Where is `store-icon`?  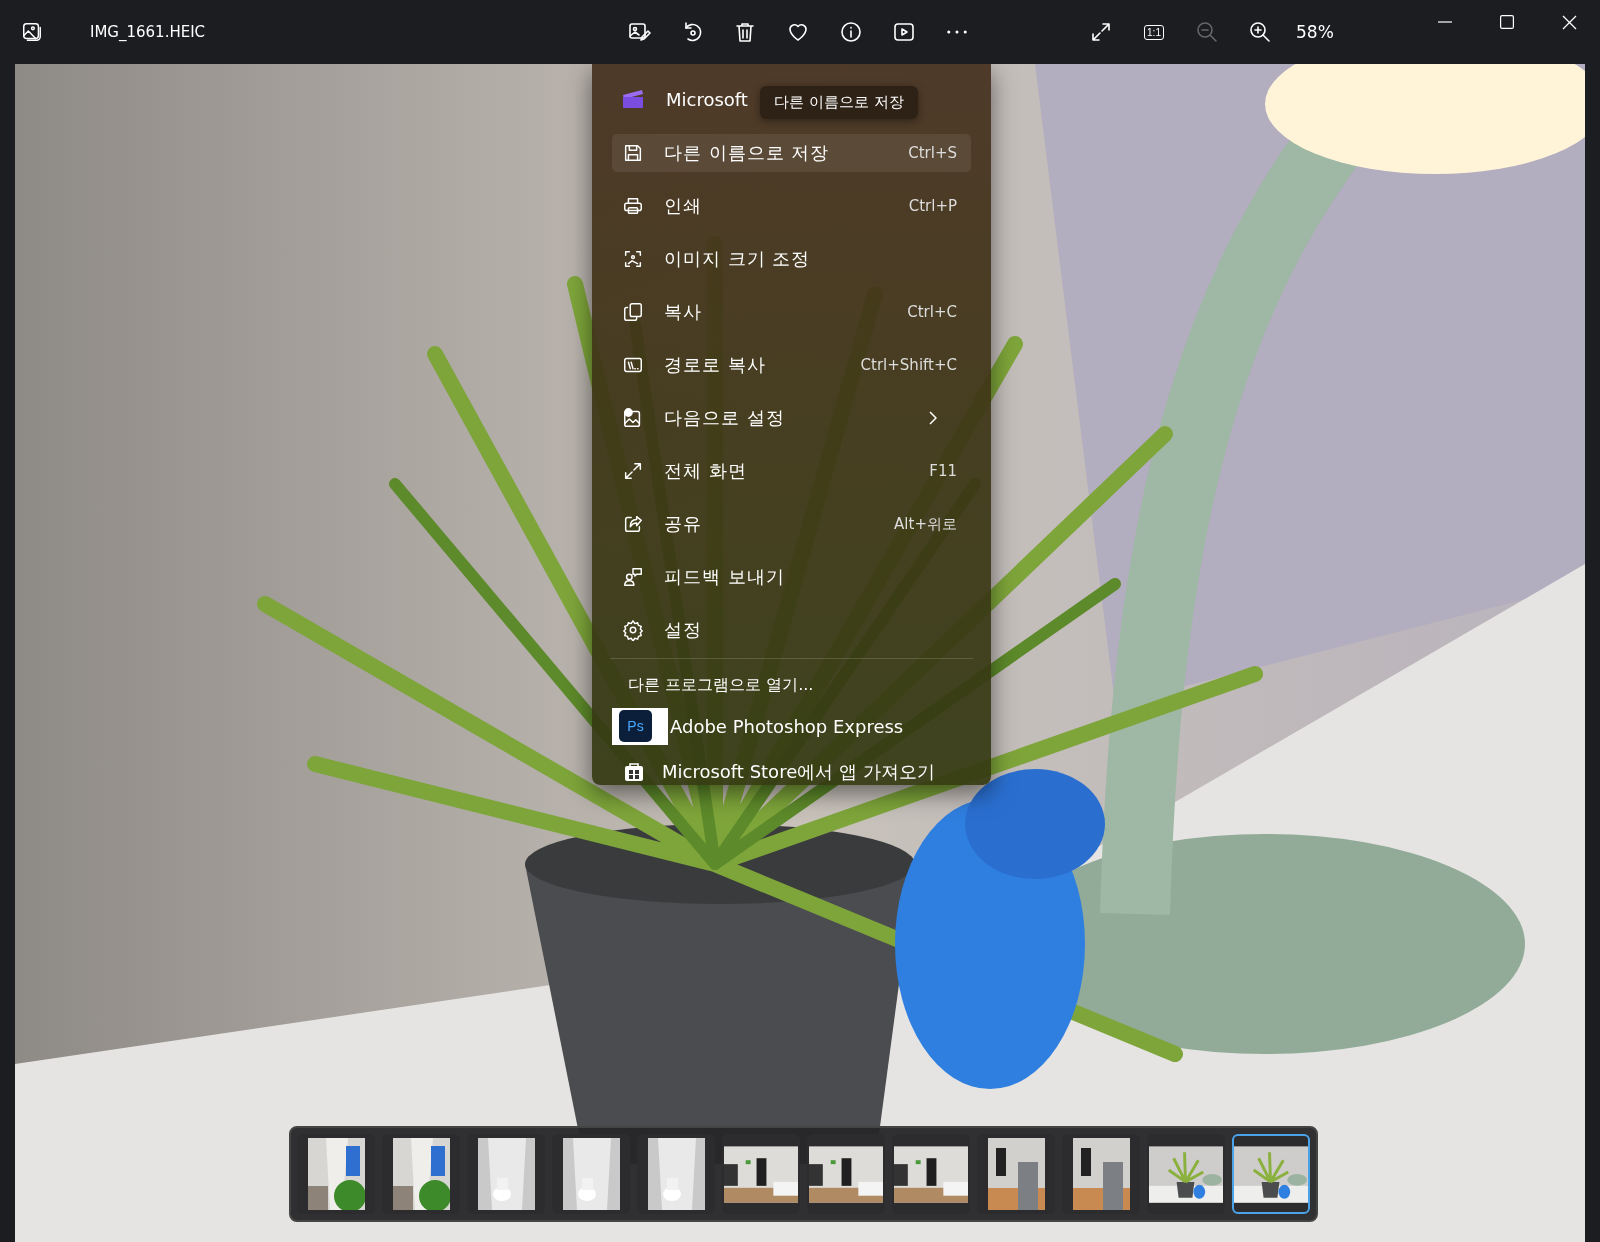 store-icon is located at coordinates (634, 772).